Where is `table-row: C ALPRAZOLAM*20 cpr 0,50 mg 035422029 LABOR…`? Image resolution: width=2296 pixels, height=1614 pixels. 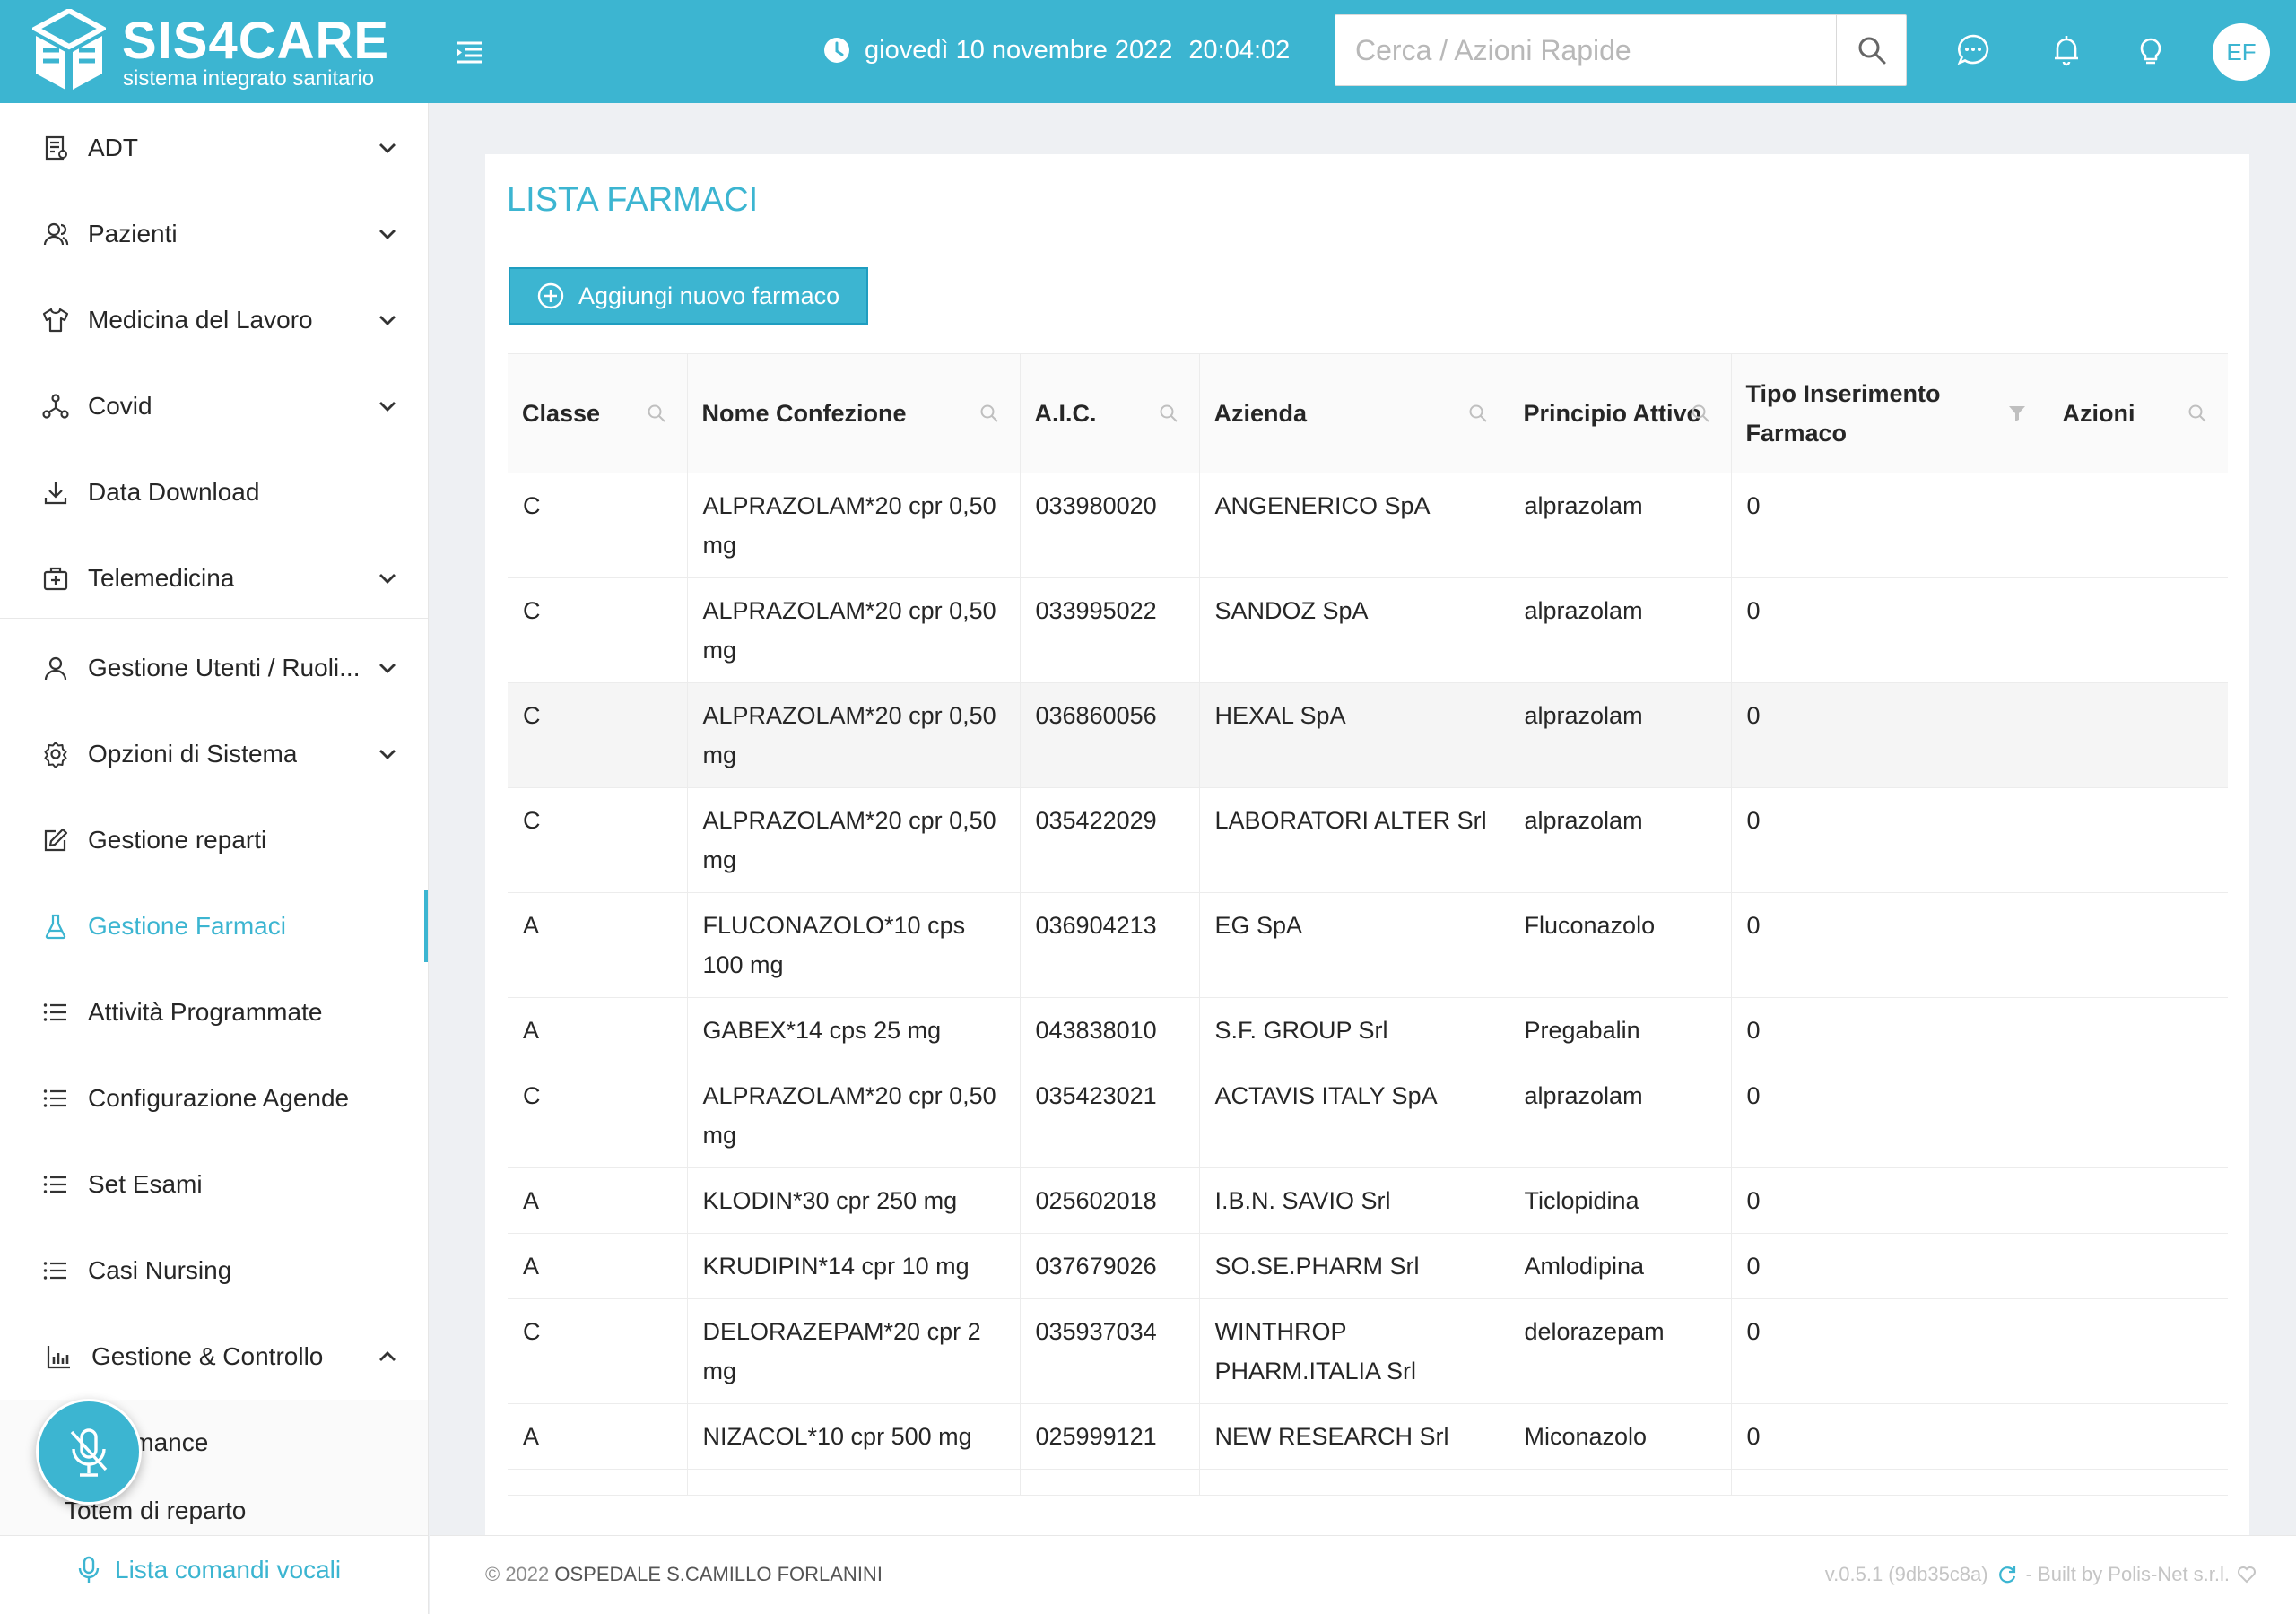 table-row: C ALPRAZOLAM*20 cpr 0,50 mg 035422029 LABOR… is located at coordinates (1368, 840).